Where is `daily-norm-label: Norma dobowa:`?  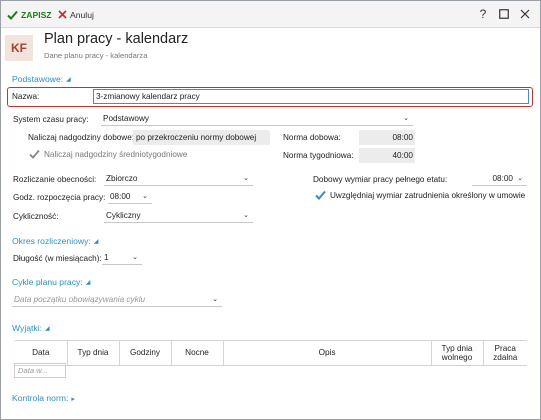
daily-norm-label: Norma dobowa: is located at coordinates (312, 137).